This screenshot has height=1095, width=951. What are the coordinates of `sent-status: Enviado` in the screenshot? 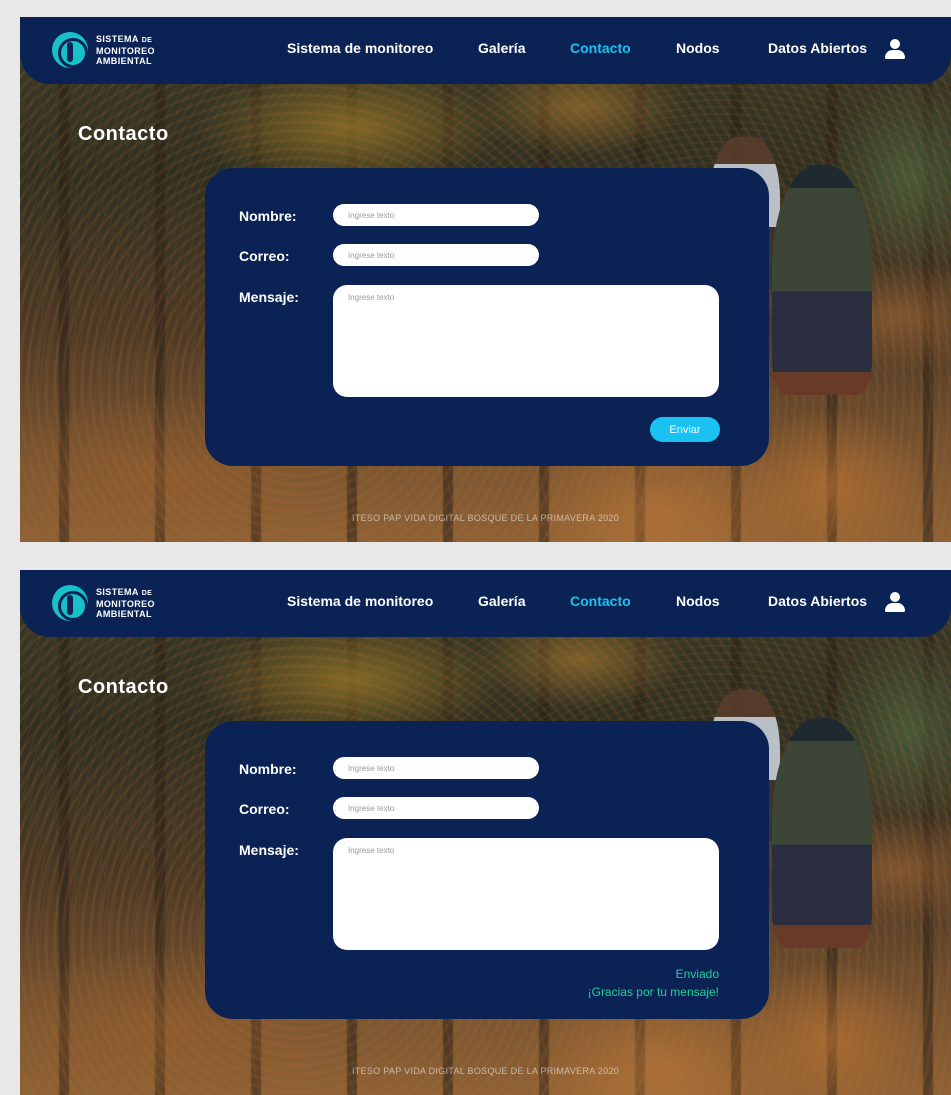 It's located at (697, 974).